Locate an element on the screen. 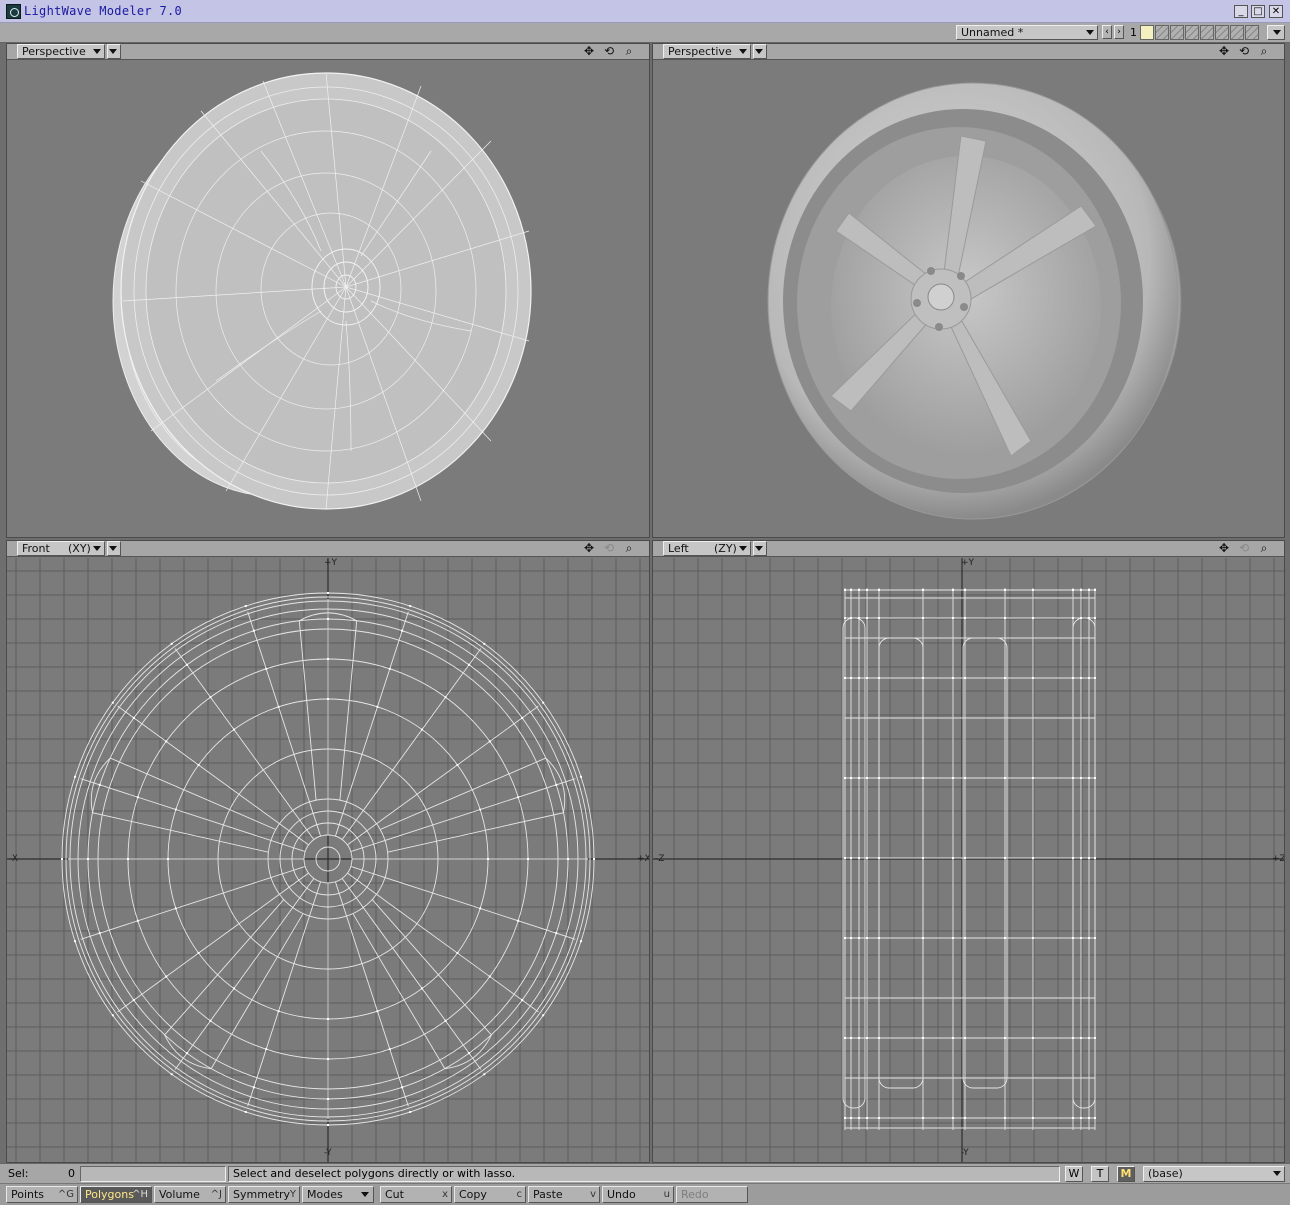 Image resolution: width=1290 pixels, height=1205 pixels. button-label: Points is located at coordinates (28, 1194).